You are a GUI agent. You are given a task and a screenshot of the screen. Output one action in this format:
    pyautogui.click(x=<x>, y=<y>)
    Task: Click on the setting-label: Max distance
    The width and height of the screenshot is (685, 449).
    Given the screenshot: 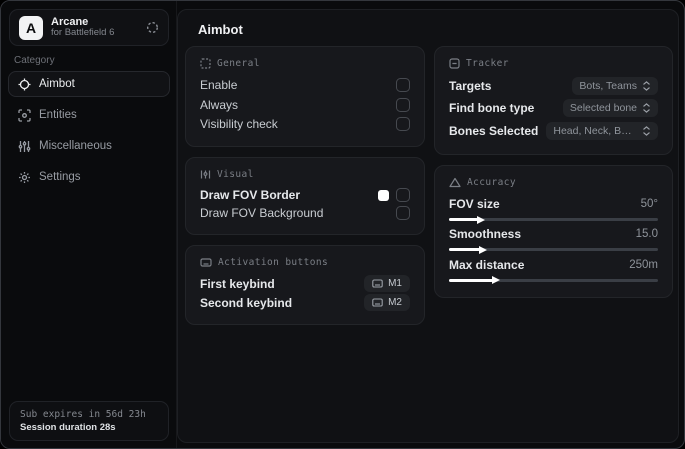 What is the action you would take?
    pyautogui.click(x=487, y=264)
    